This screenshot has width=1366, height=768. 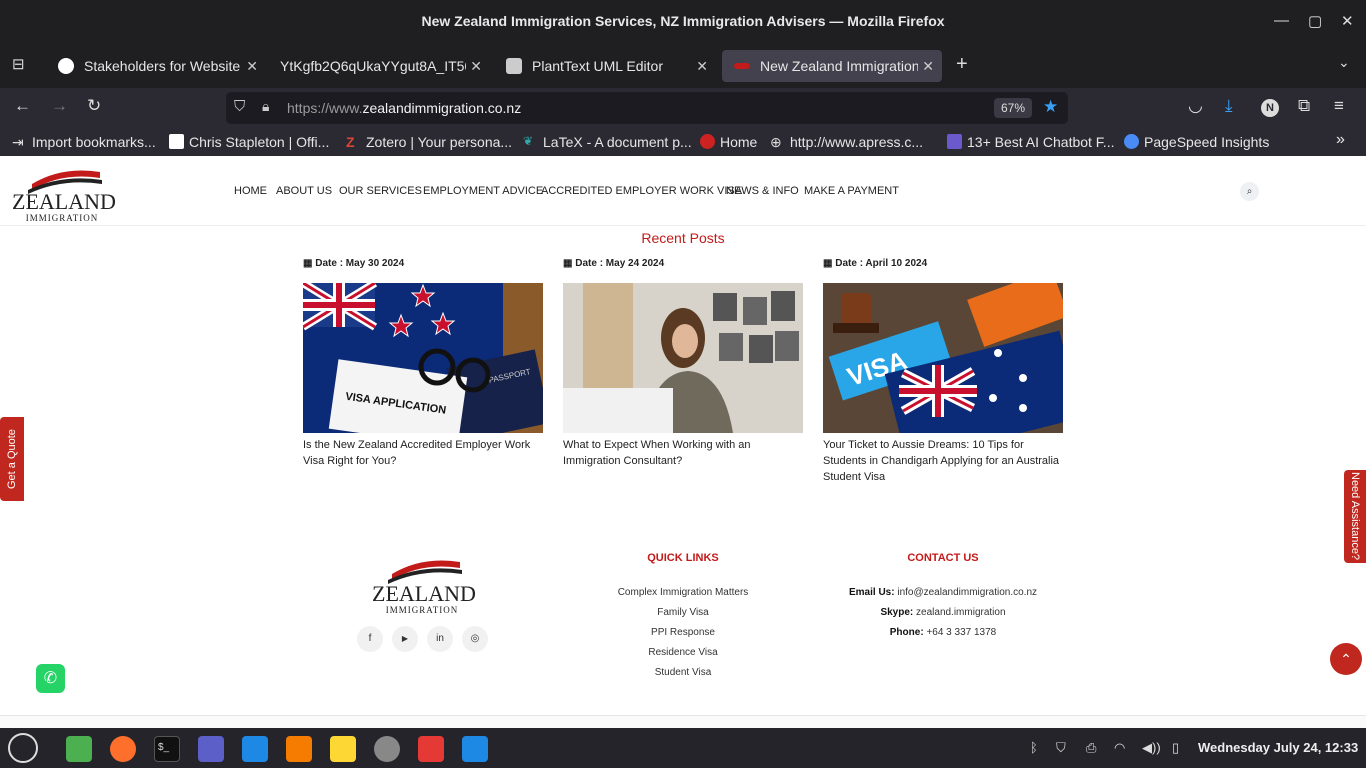 I want to click on site-logo: ZEALAND IMMIGRATION, so click(x=64, y=193).